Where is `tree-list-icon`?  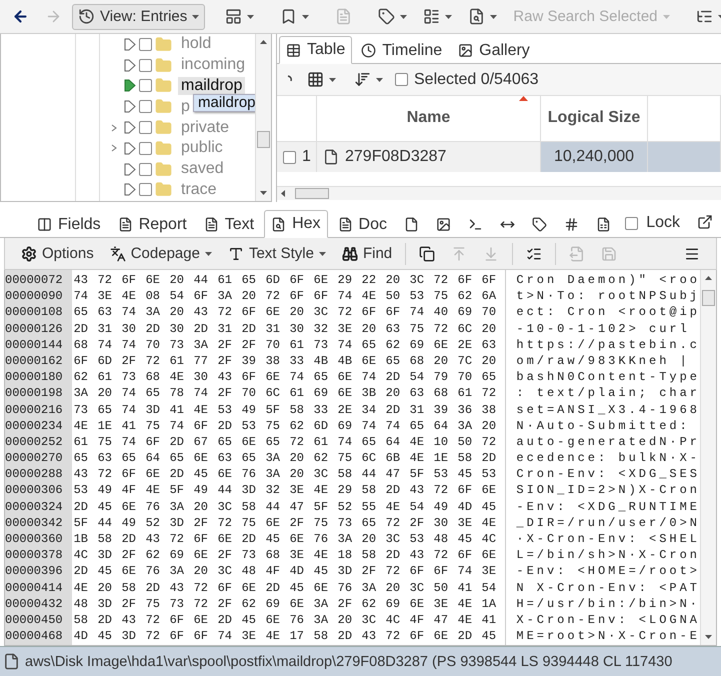 tree-list-icon is located at coordinates (704, 16).